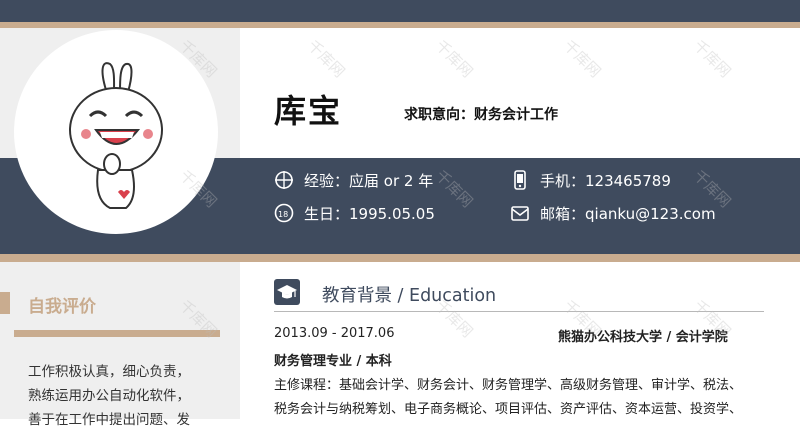 Image resolution: width=800 pixels, height=432 pixels. What do you see at coordinates (409, 296) in the screenshot?
I see `education-title: 教育背景 / Education` at bounding box center [409, 296].